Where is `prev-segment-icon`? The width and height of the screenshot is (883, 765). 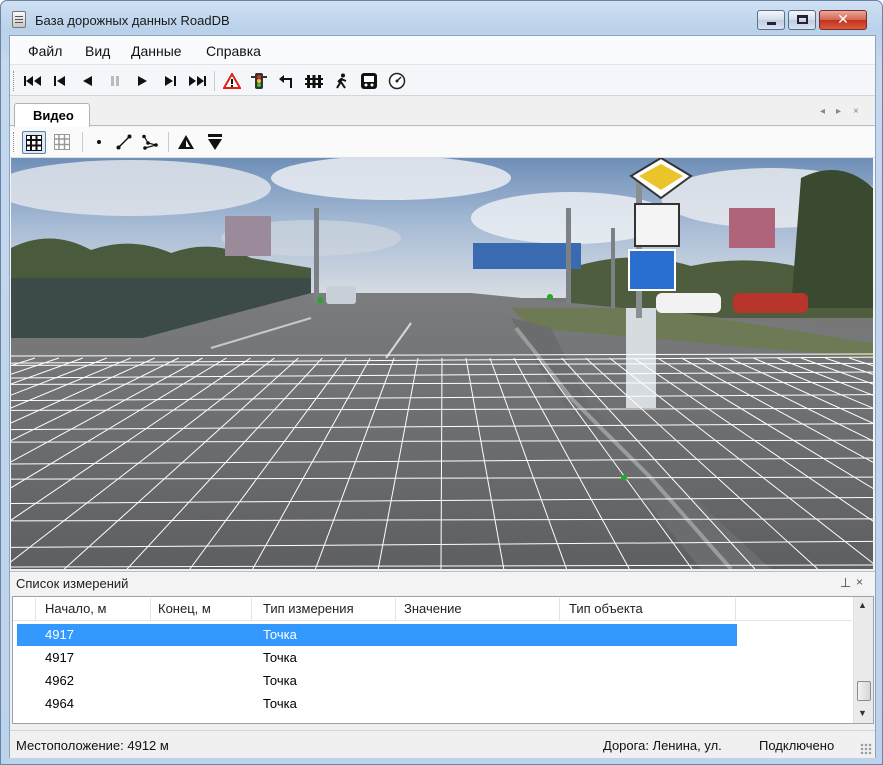
prev-segment-icon is located at coordinates (60, 81).